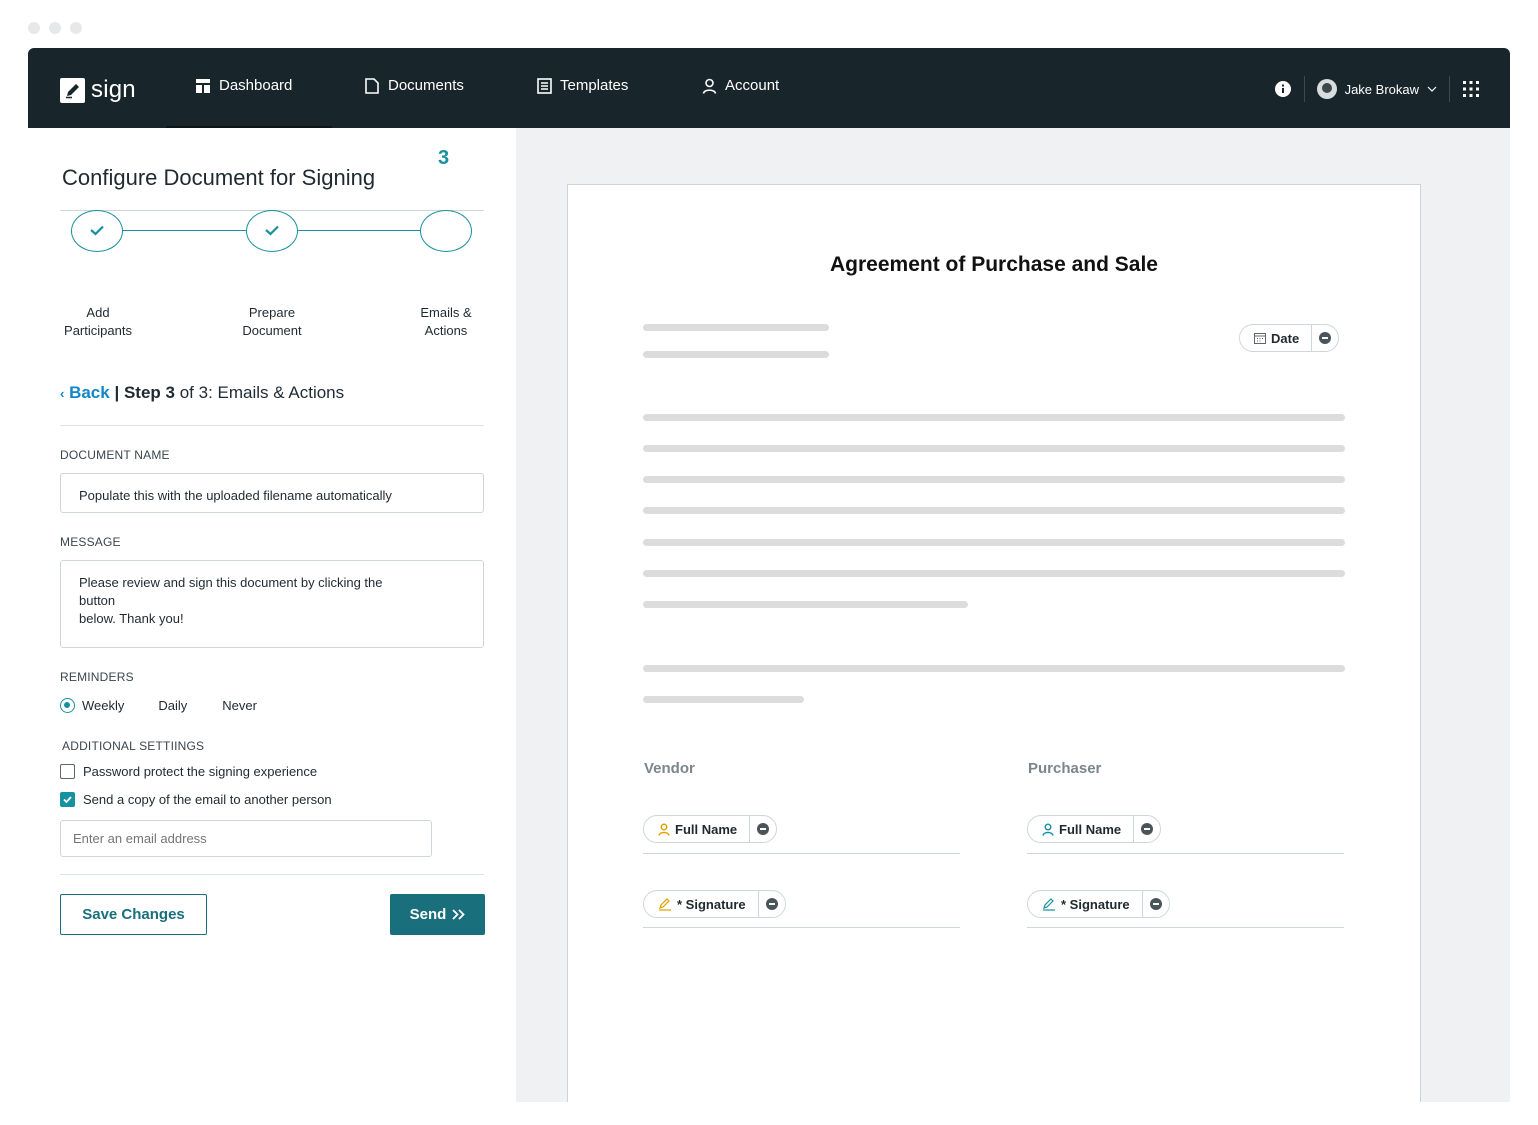 The width and height of the screenshot is (1538, 1125). I want to click on step-label-line: Prepare, so click(272, 312).